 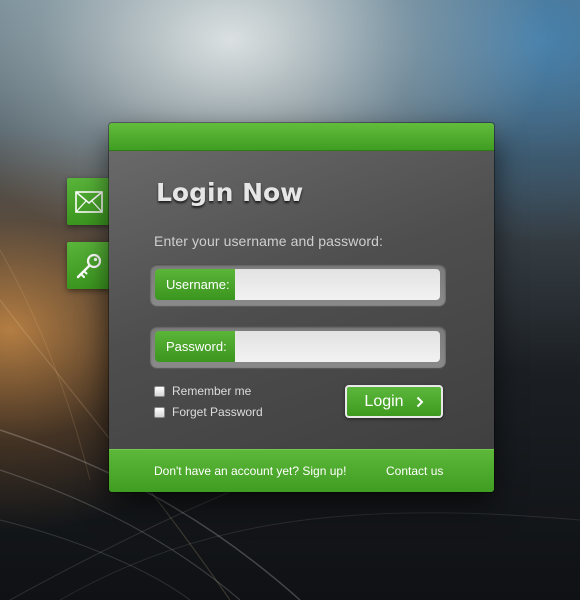 I want to click on forget-password-option: Forget Password, so click(x=208, y=412).